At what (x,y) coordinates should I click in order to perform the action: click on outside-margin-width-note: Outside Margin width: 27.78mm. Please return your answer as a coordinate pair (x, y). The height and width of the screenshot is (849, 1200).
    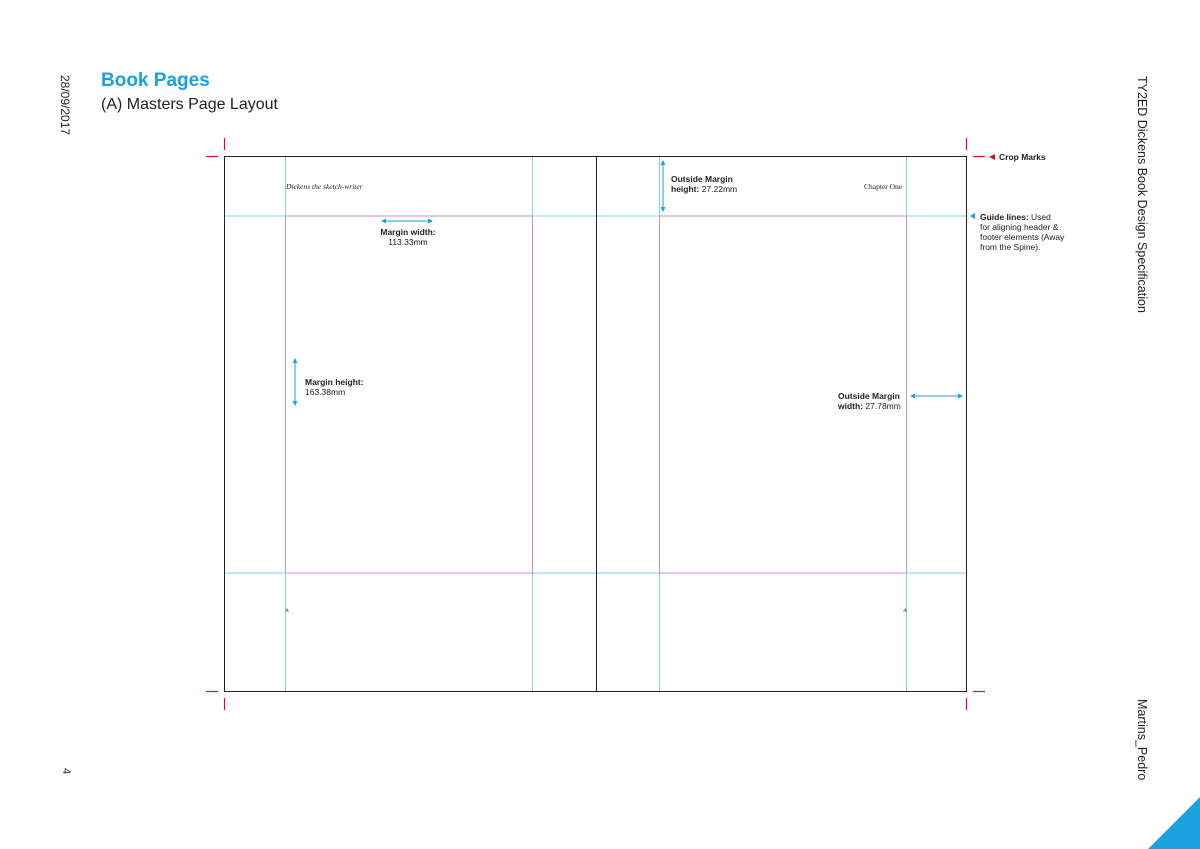
    Looking at the image, I should click on (869, 401).